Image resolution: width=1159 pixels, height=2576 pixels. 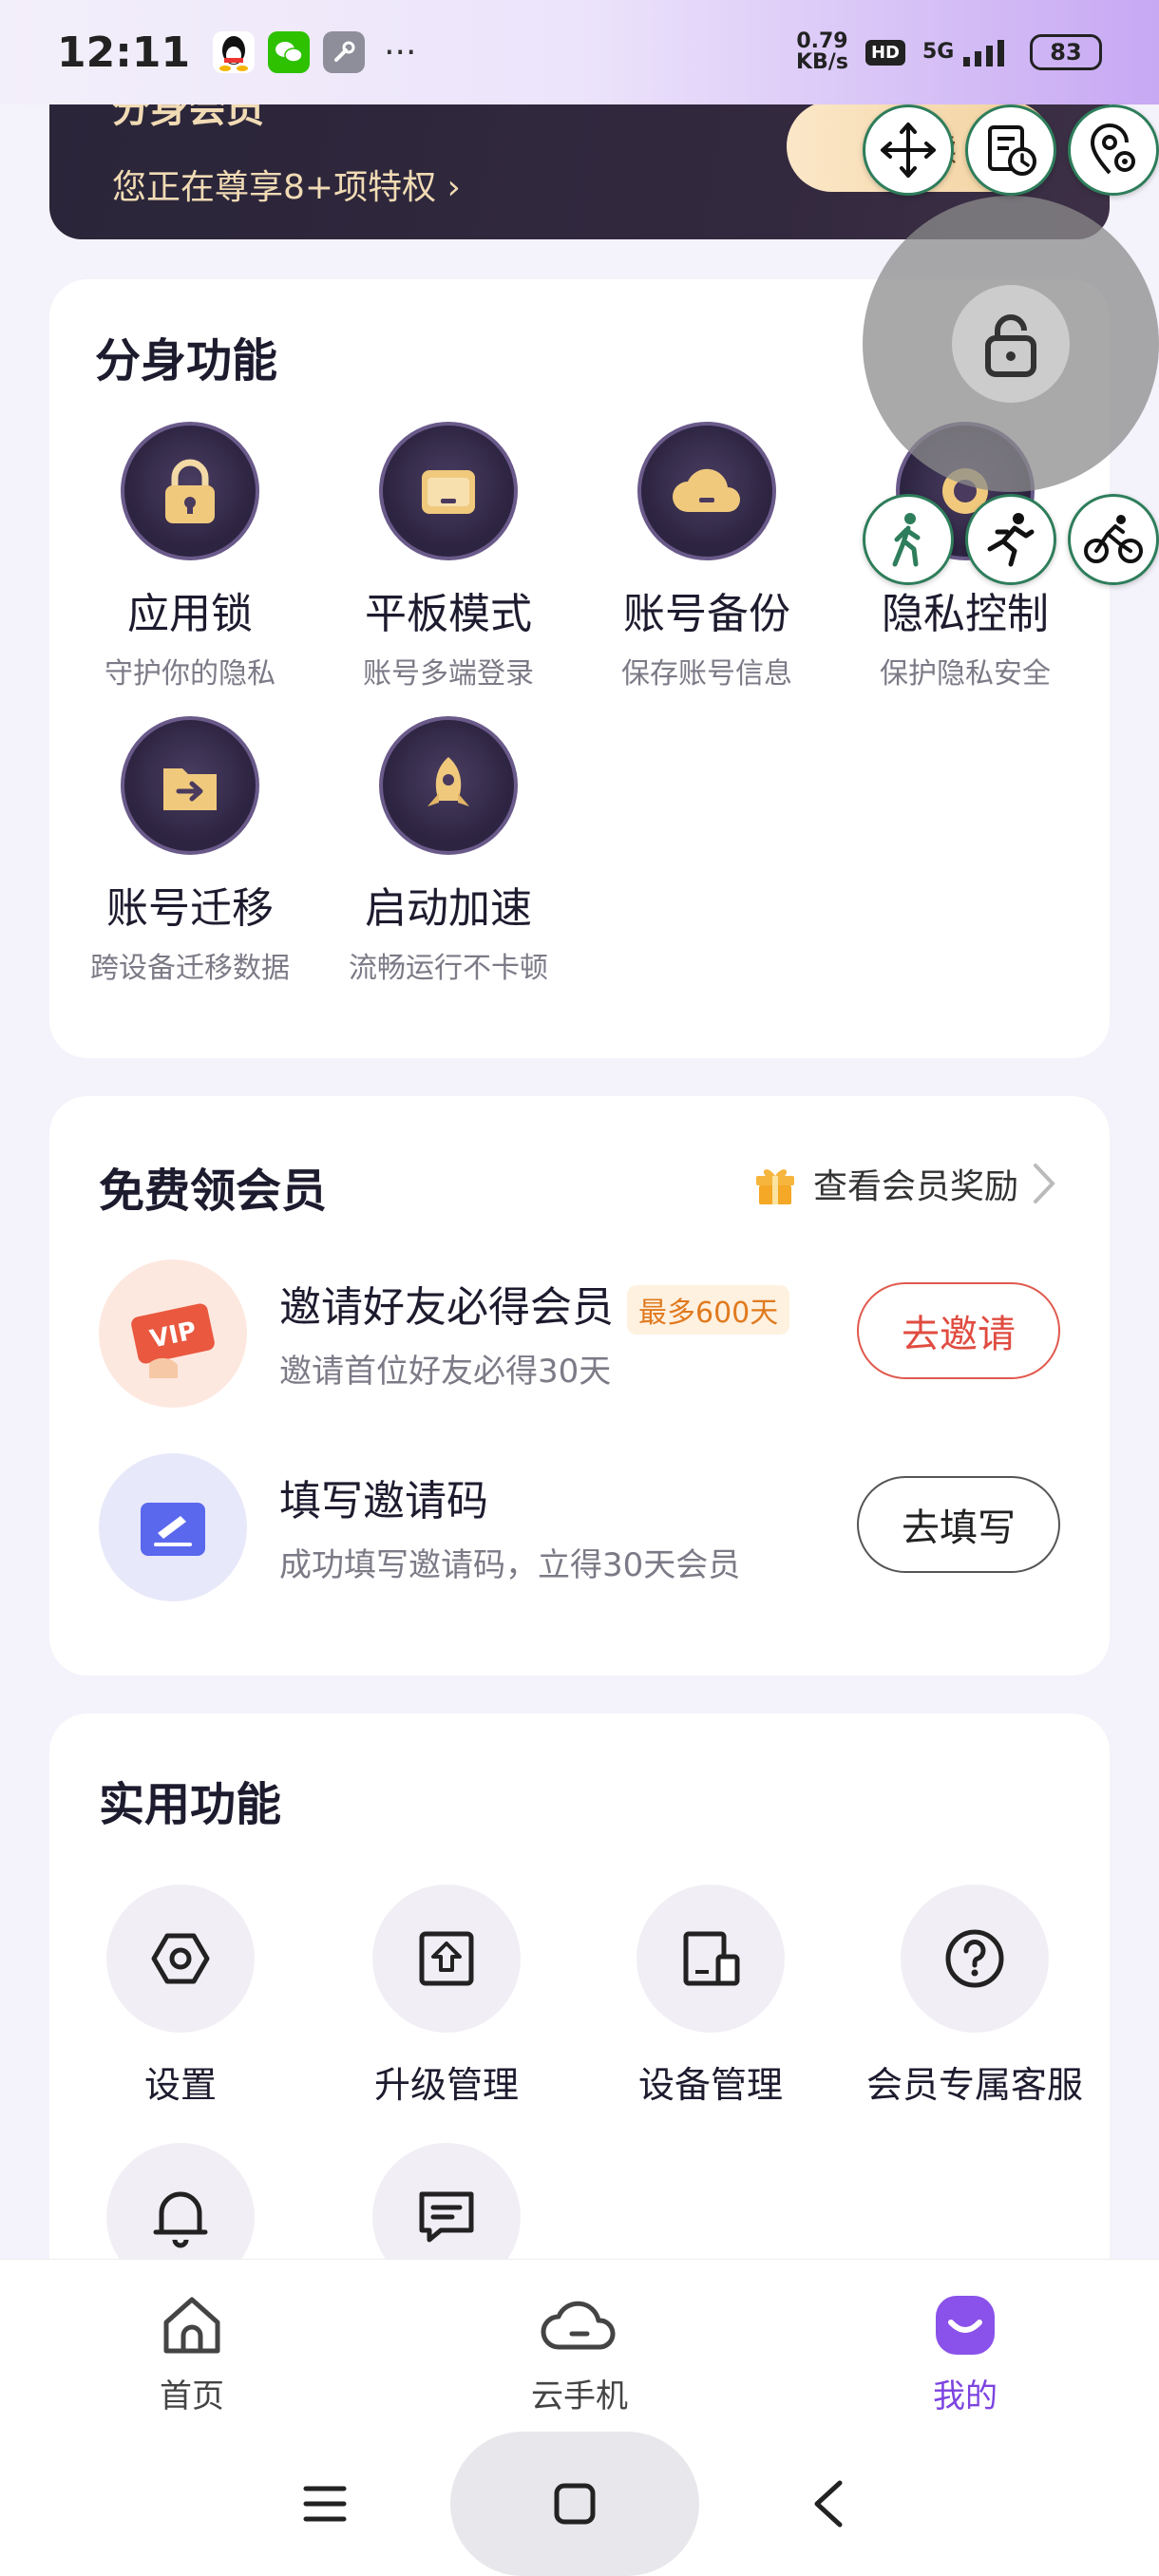 I want to click on feature-label: 隐私控制, so click(x=965, y=614).